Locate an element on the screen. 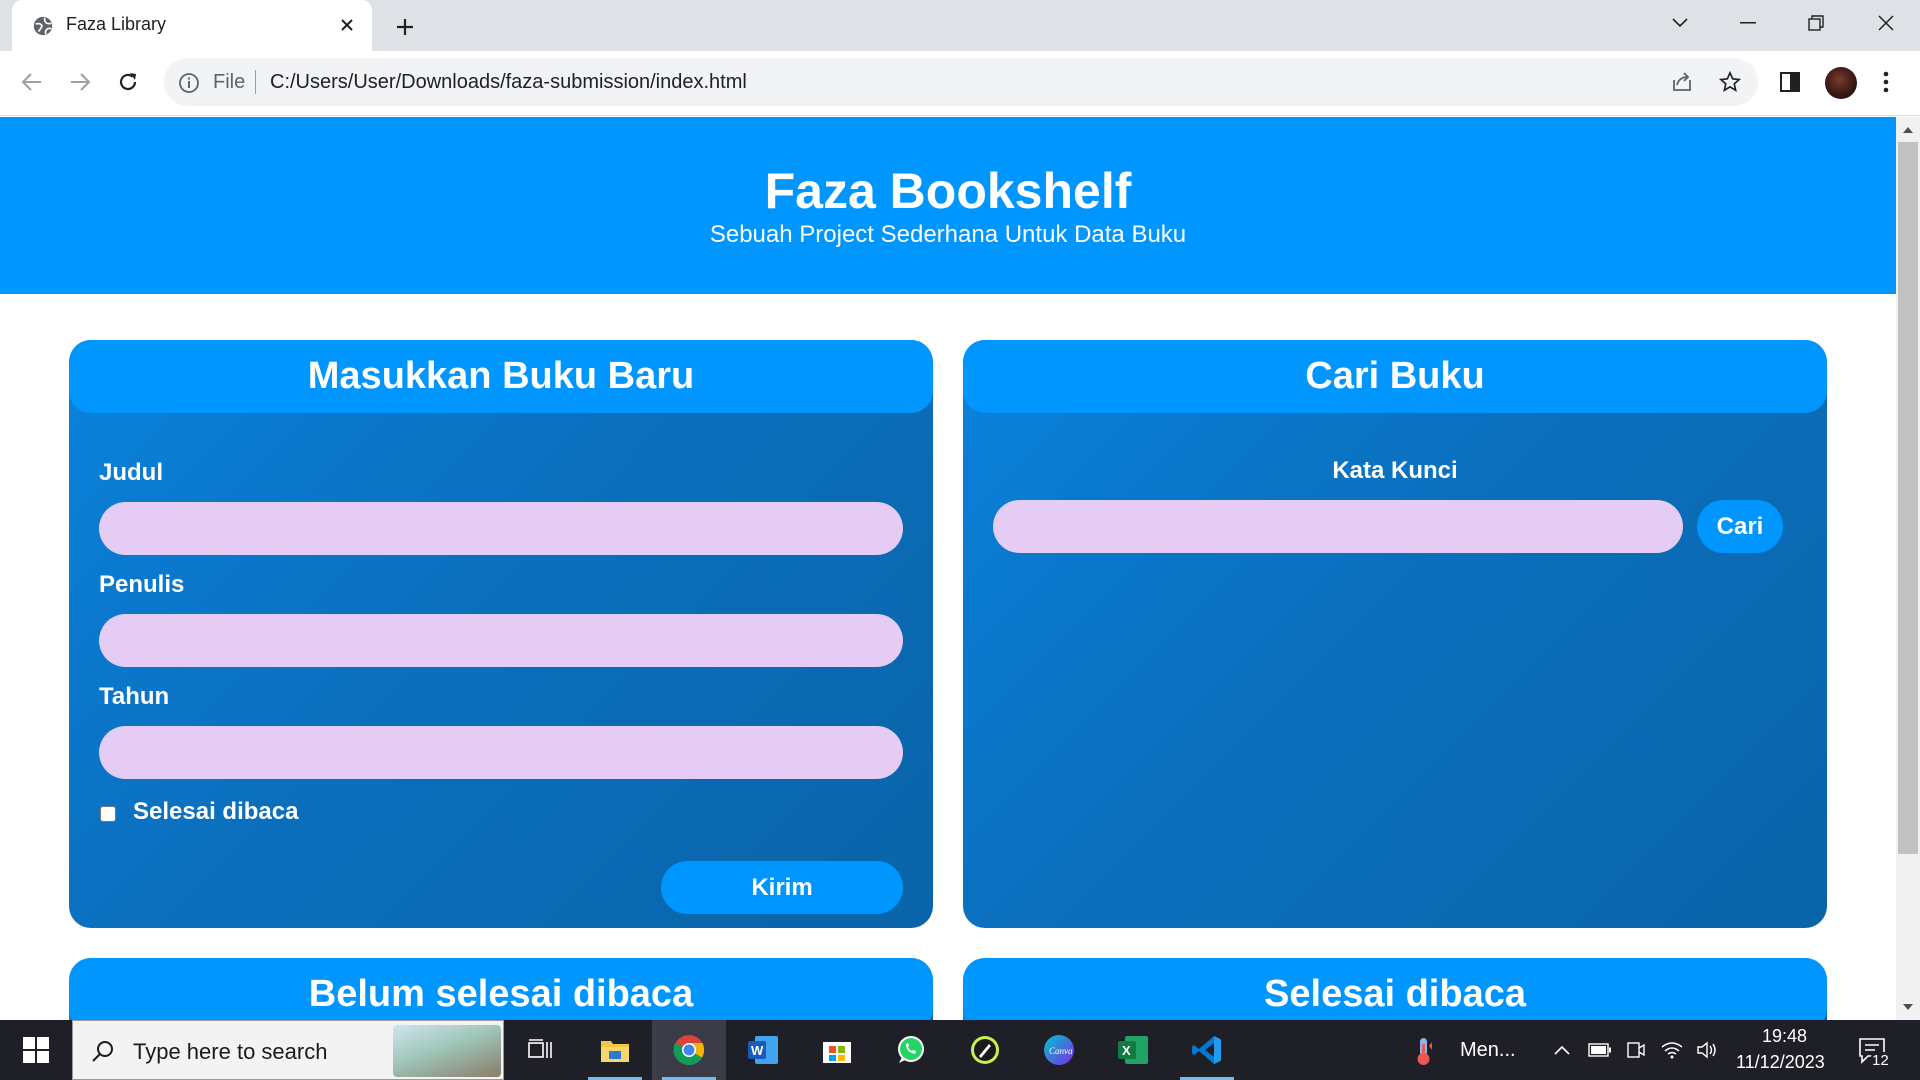 This screenshot has width=1920, height=1080. chevron-up-icon is located at coordinates (1562, 1050).